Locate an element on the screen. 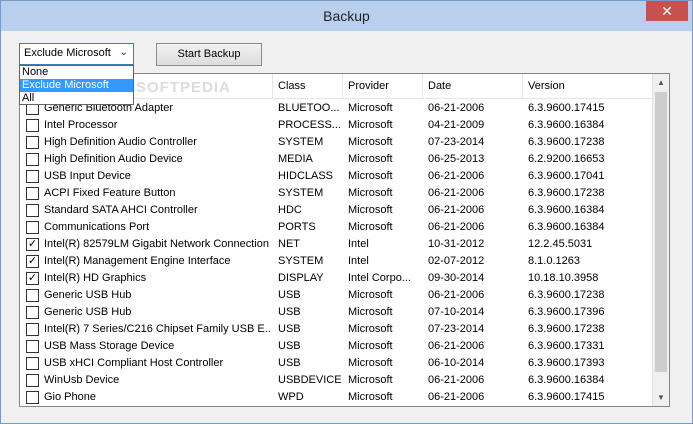  column-header-date: Date is located at coordinates (473, 86).